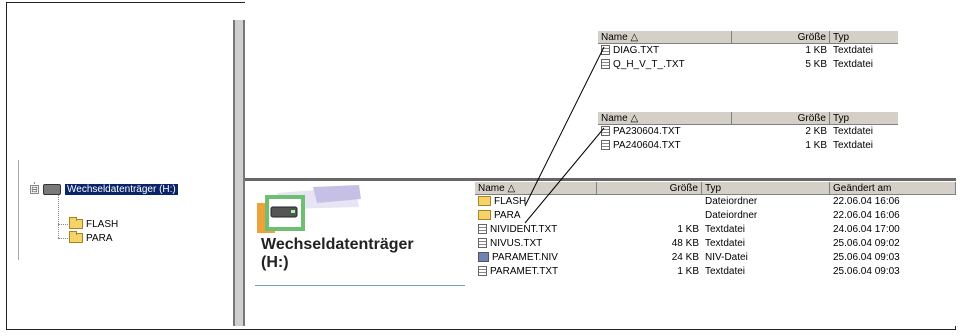  I want to click on connector-lines, so click(564, 135).